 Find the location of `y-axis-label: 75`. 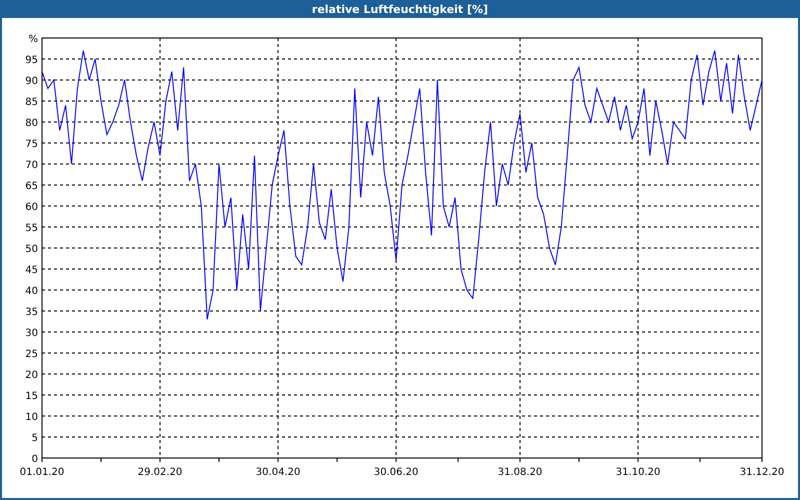

y-axis-label: 75 is located at coordinates (31, 144).